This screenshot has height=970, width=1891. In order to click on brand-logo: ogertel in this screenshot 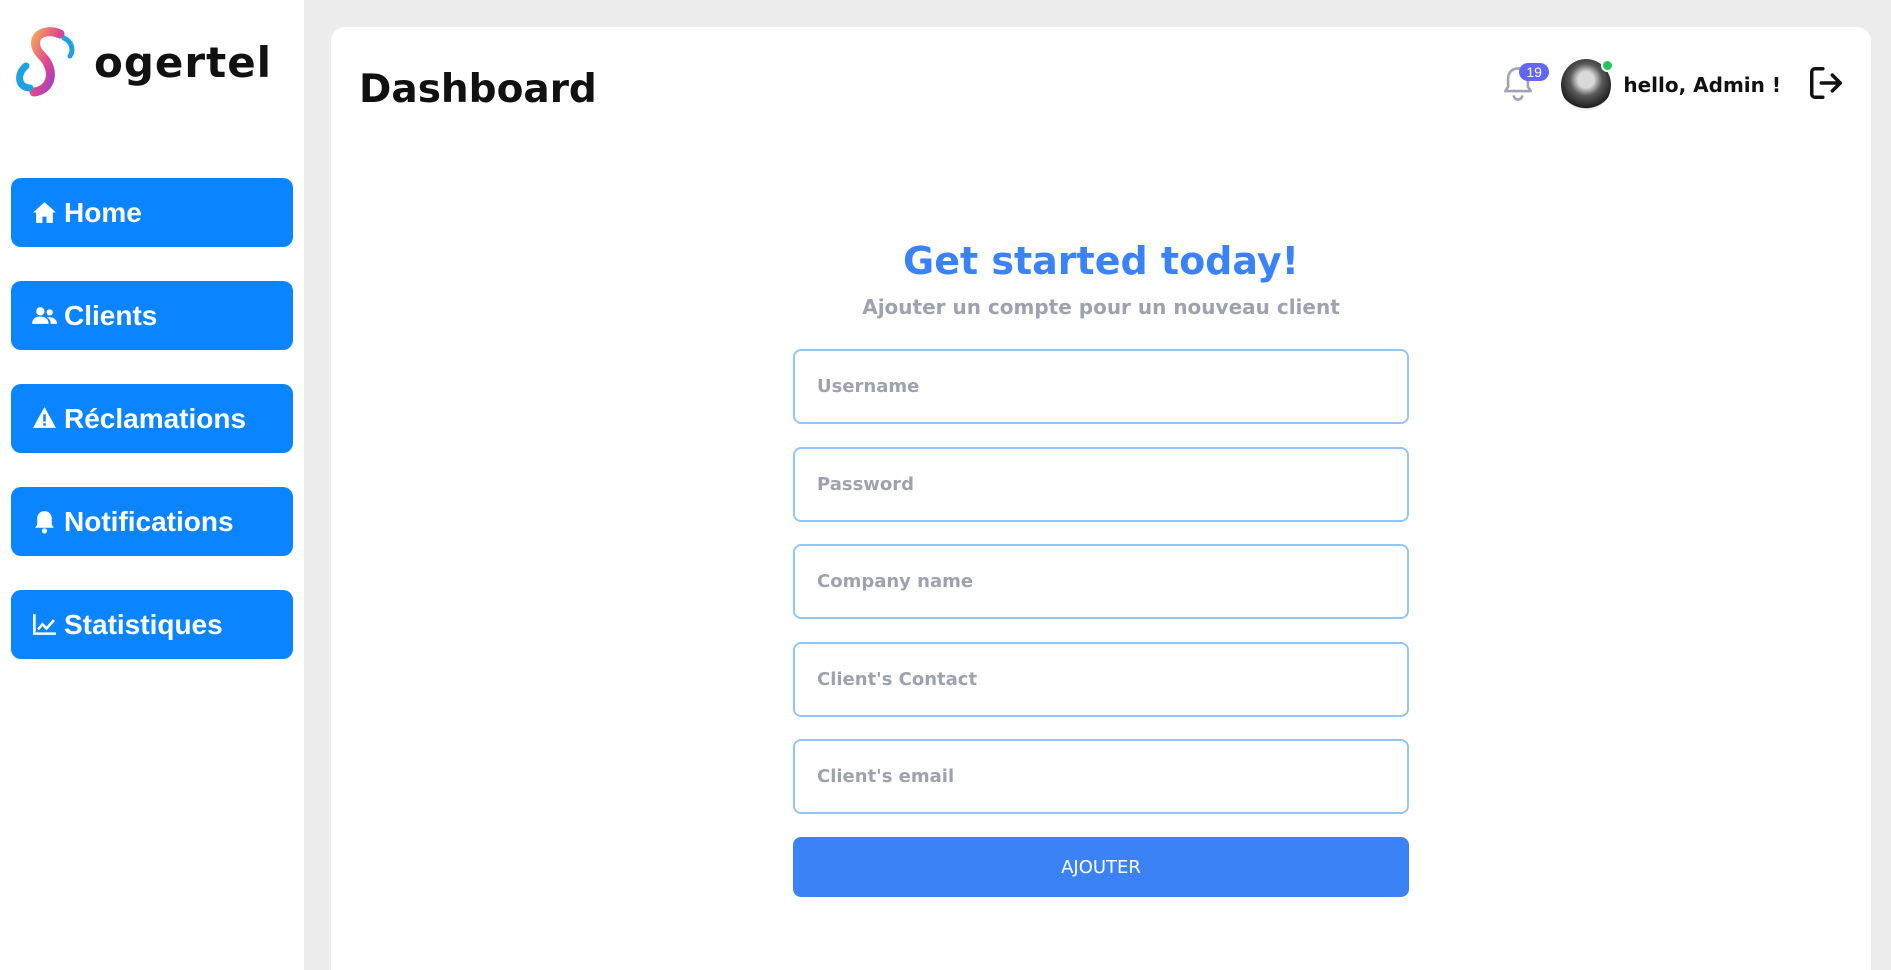, I will do `click(142, 62)`.